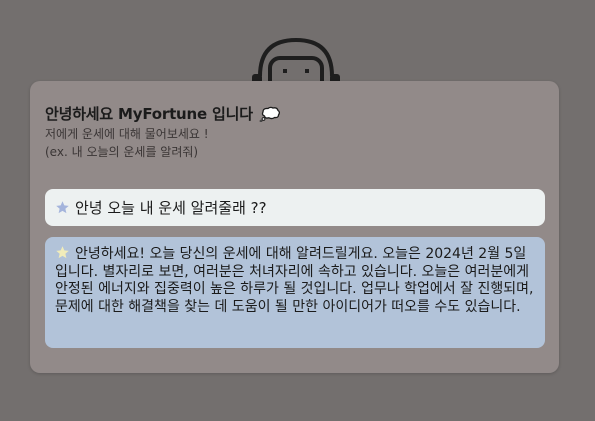 Image resolution: width=595 pixels, height=421 pixels. Describe the element at coordinates (149, 114) in the screenshot. I see `chat-title-text: 안녕하세요 MyFortune 입니다` at that location.